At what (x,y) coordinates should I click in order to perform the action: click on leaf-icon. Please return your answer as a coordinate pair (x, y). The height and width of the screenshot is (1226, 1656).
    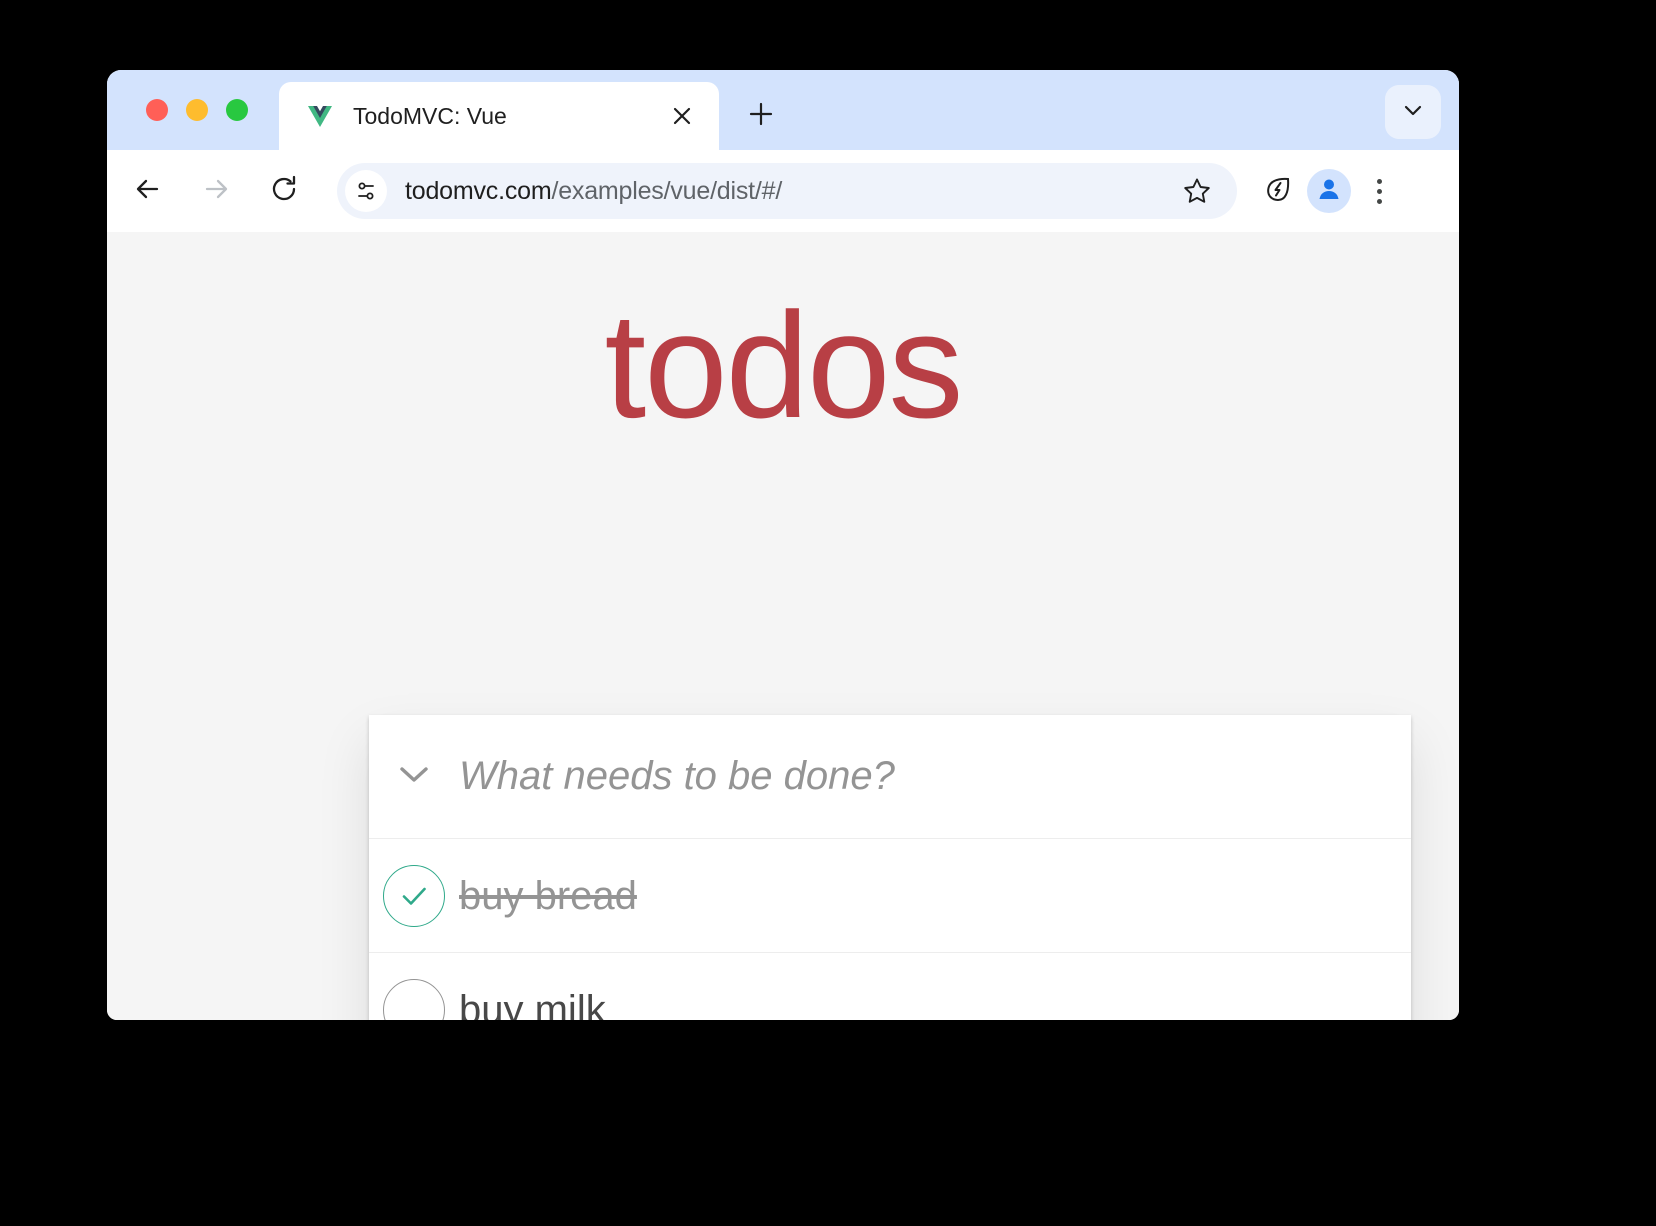
    Looking at the image, I should click on (1278, 191).